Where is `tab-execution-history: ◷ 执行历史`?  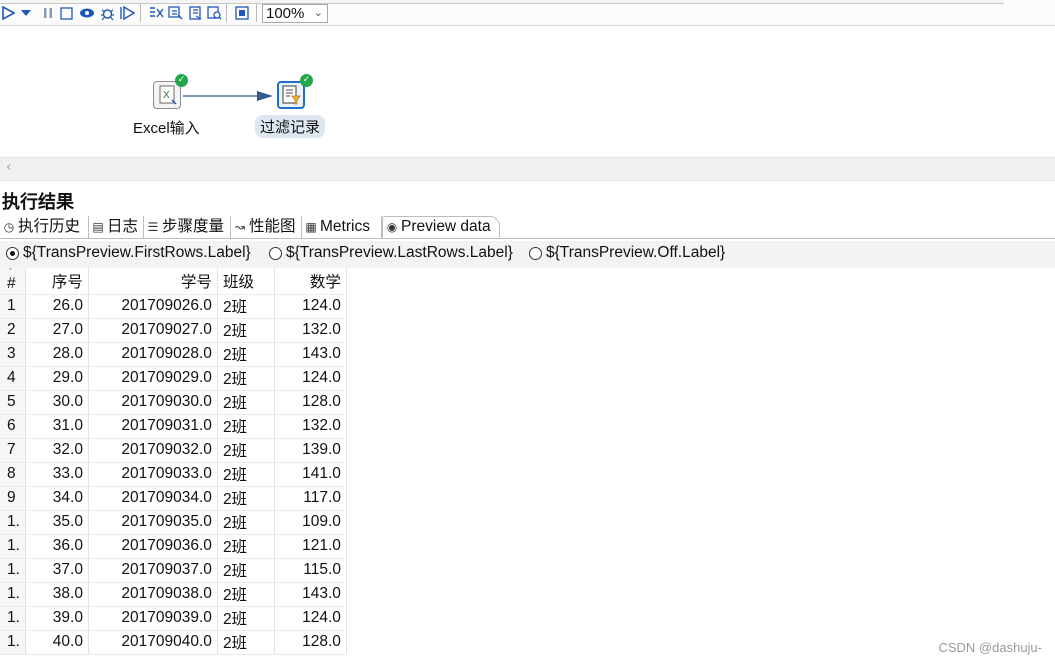 tab-execution-history: ◷ 执行历史 is located at coordinates (44, 227).